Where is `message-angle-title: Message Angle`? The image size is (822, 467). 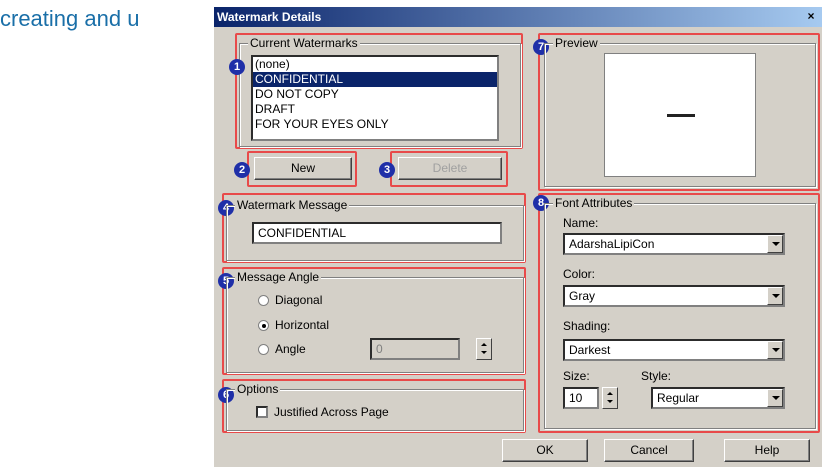
message-angle-title: Message Angle is located at coordinates (278, 277).